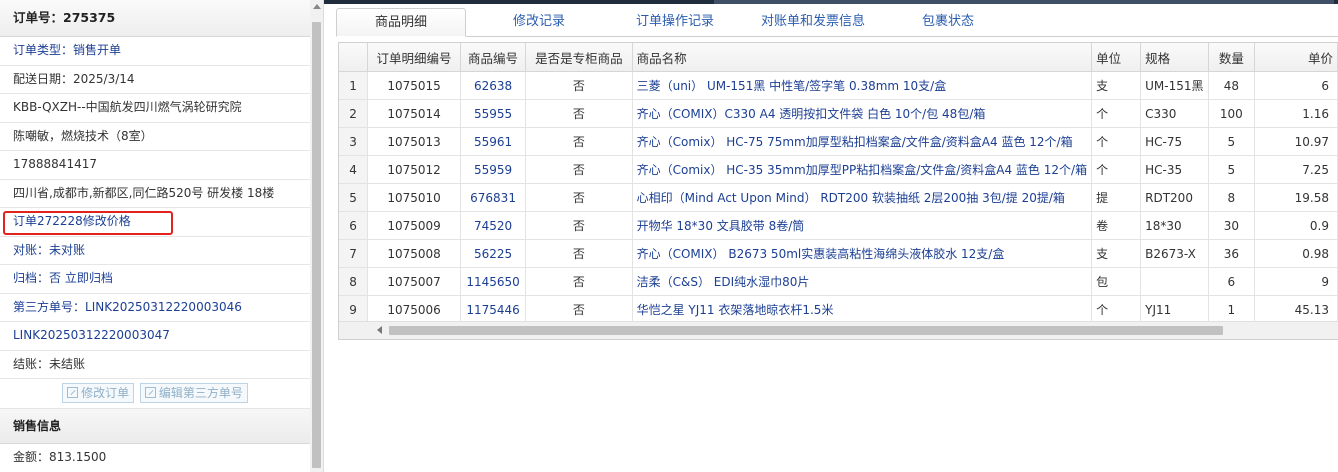 The width and height of the screenshot is (1338, 472). What do you see at coordinates (948, 22) in the screenshot?
I see `tab-package-status: 包裹状态` at bounding box center [948, 22].